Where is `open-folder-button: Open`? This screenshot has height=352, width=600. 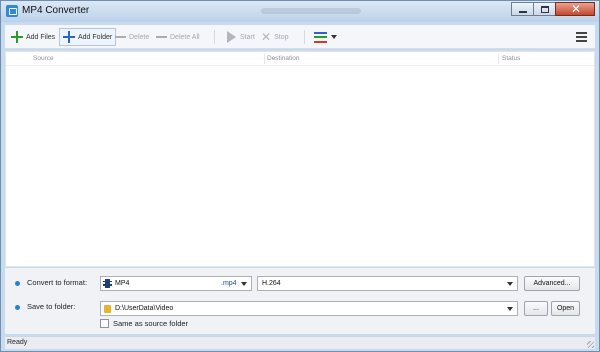 open-folder-button: Open is located at coordinates (565, 308).